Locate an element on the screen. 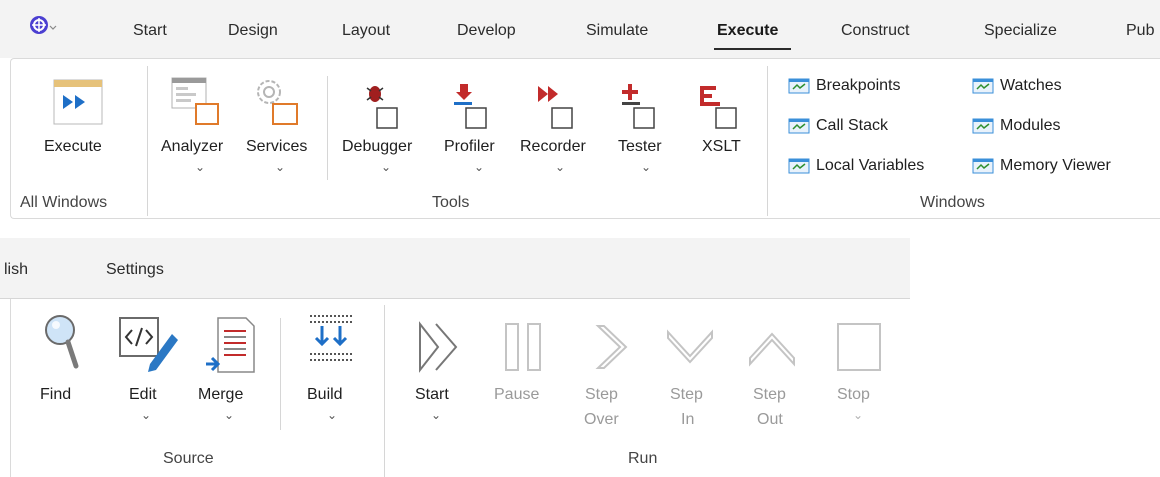  source-group-label: Source is located at coordinates (188, 458).